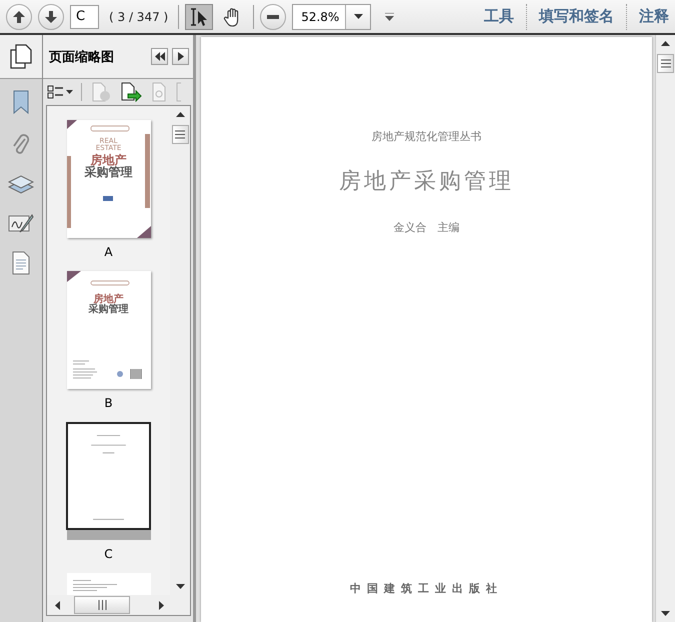 Image resolution: width=675 pixels, height=622 pixels. What do you see at coordinates (21, 102) in the screenshot?
I see `bookmark-icon` at bounding box center [21, 102].